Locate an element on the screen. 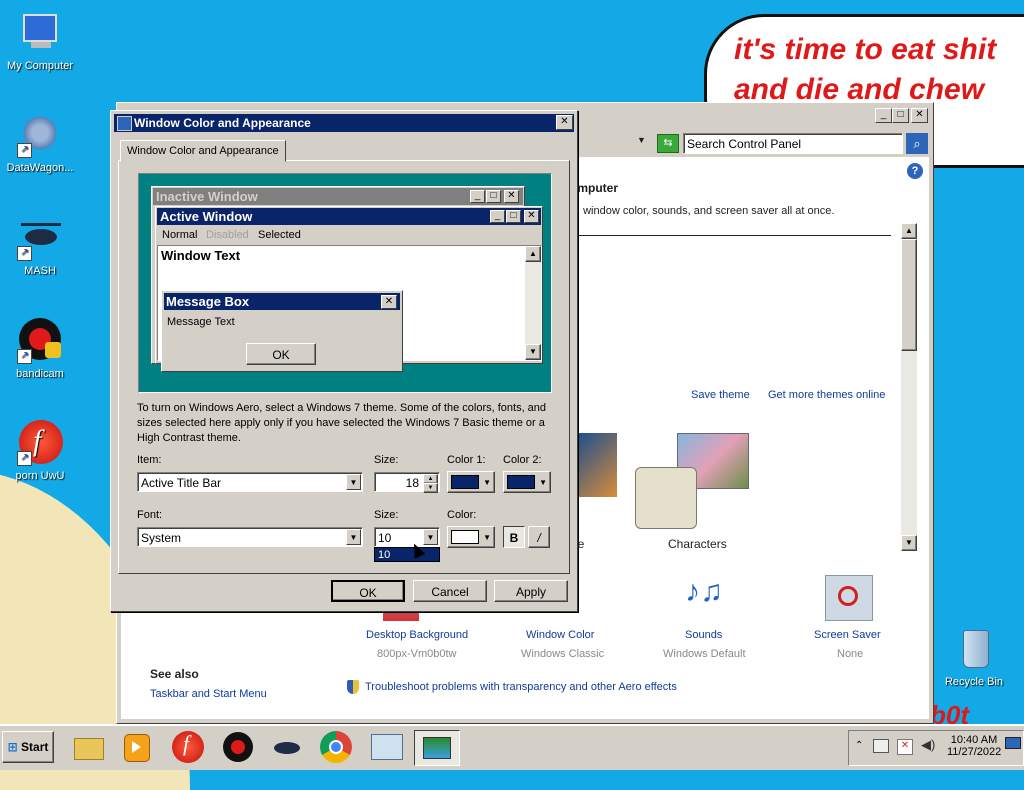 The image size is (1024, 790). preview-close-icon: ✕ is located at coordinates (511, 196).